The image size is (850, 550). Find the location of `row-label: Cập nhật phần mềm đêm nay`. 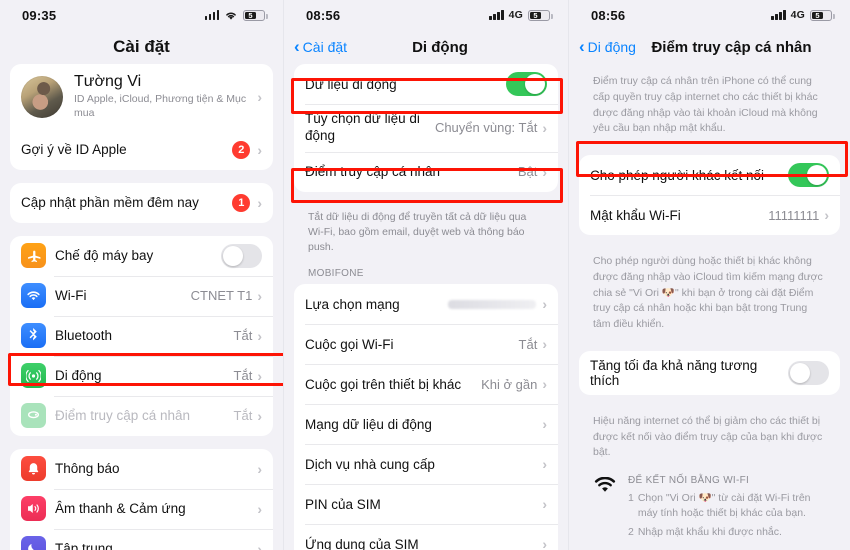

row-label: Cập nhật phần mềm đêm nay is located at coordinates (110, 203).